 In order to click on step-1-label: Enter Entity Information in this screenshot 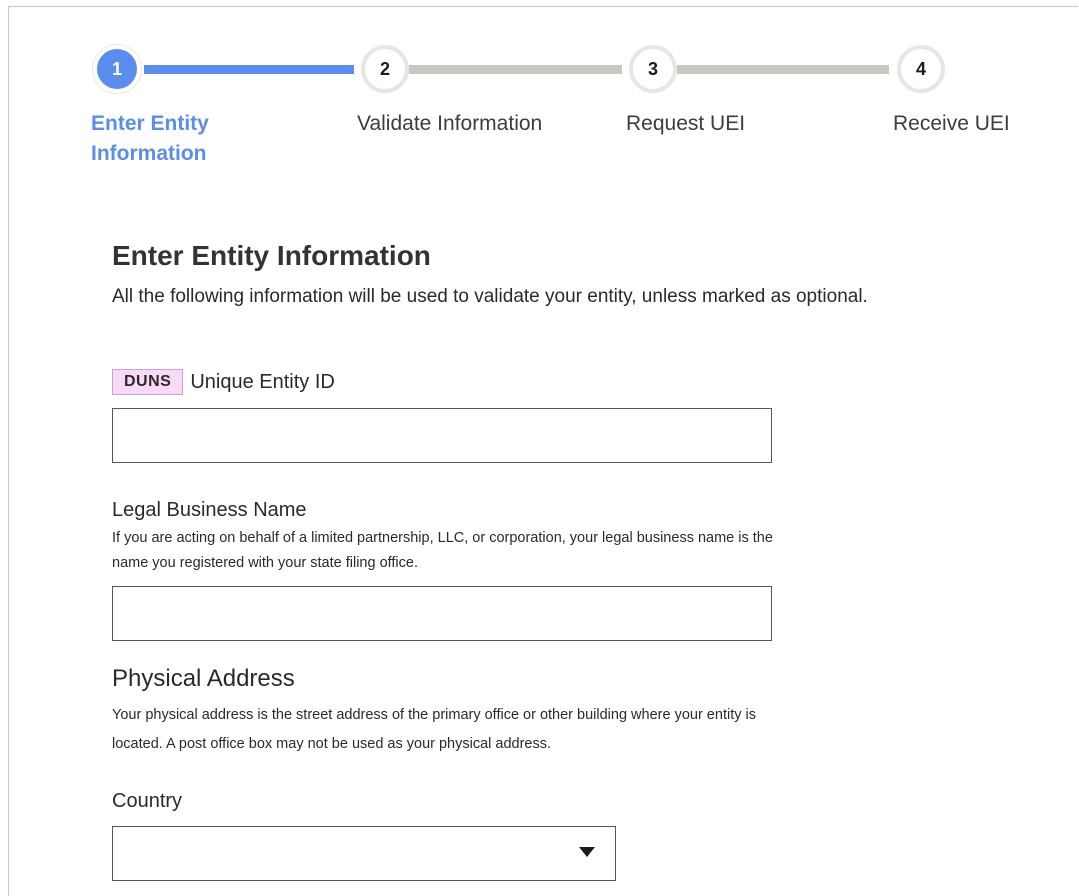, I will do `click(150, 139)`.